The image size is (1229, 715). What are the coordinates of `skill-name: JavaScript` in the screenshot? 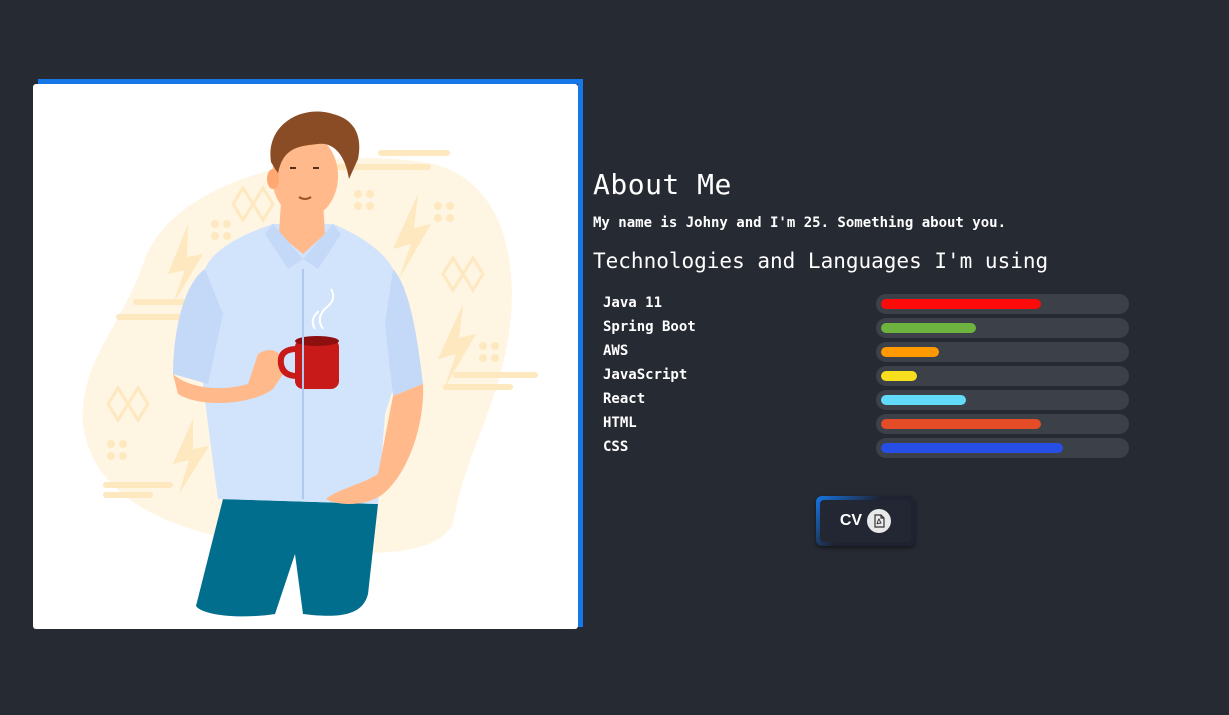 It's located at (645, 375).